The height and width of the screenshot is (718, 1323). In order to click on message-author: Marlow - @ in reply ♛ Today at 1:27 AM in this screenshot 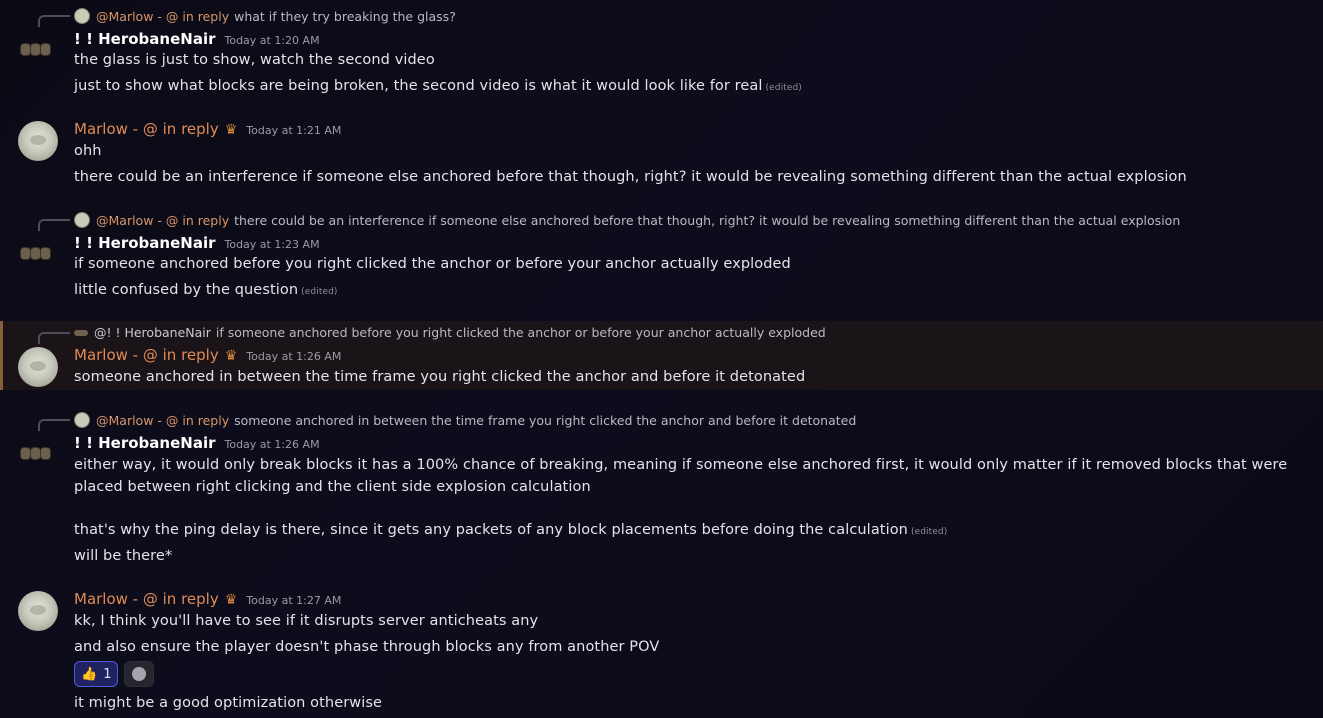, I will do `click(207, 599)`.